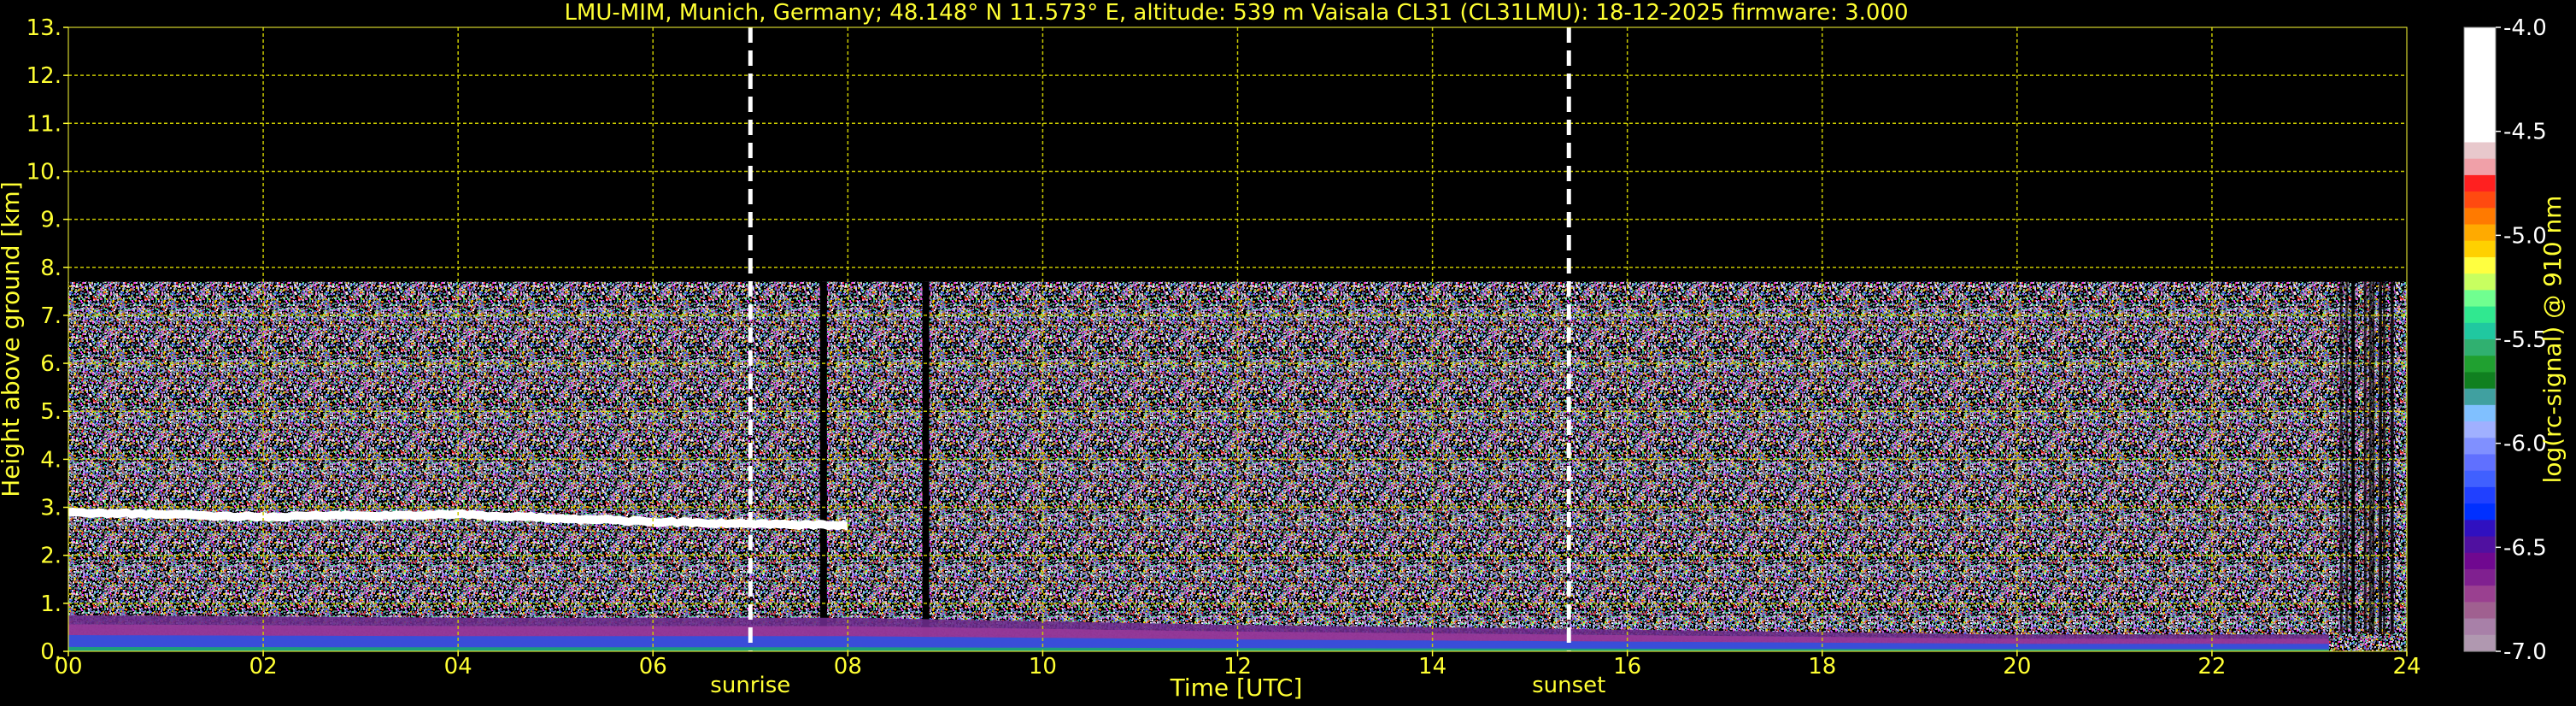 This screenshot has height=706, width=2576. Describe the element at coordinates (2525, 28) in the screenshot. I see `colorbar-tick-label: -4.0` at that location.